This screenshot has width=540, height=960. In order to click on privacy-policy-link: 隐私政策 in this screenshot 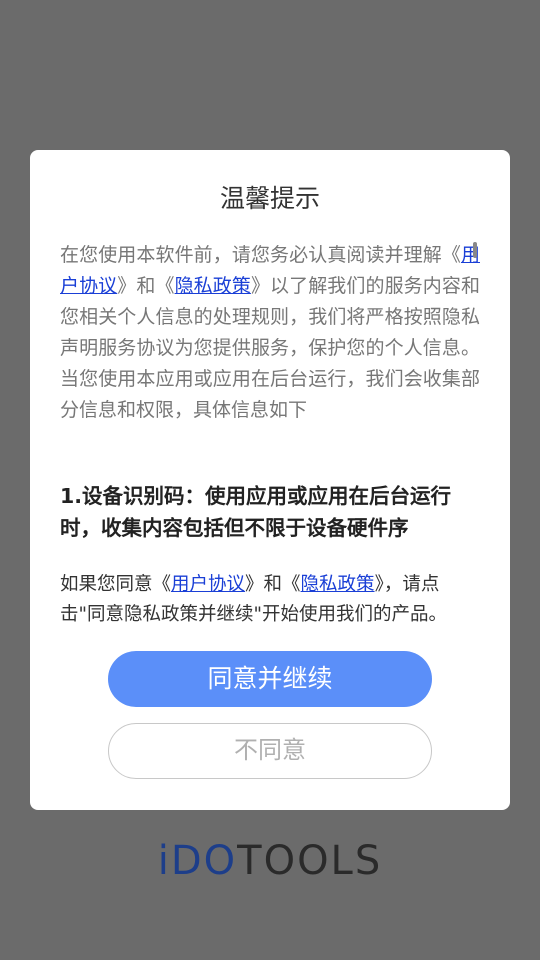, I will do `click(213, 286)`.